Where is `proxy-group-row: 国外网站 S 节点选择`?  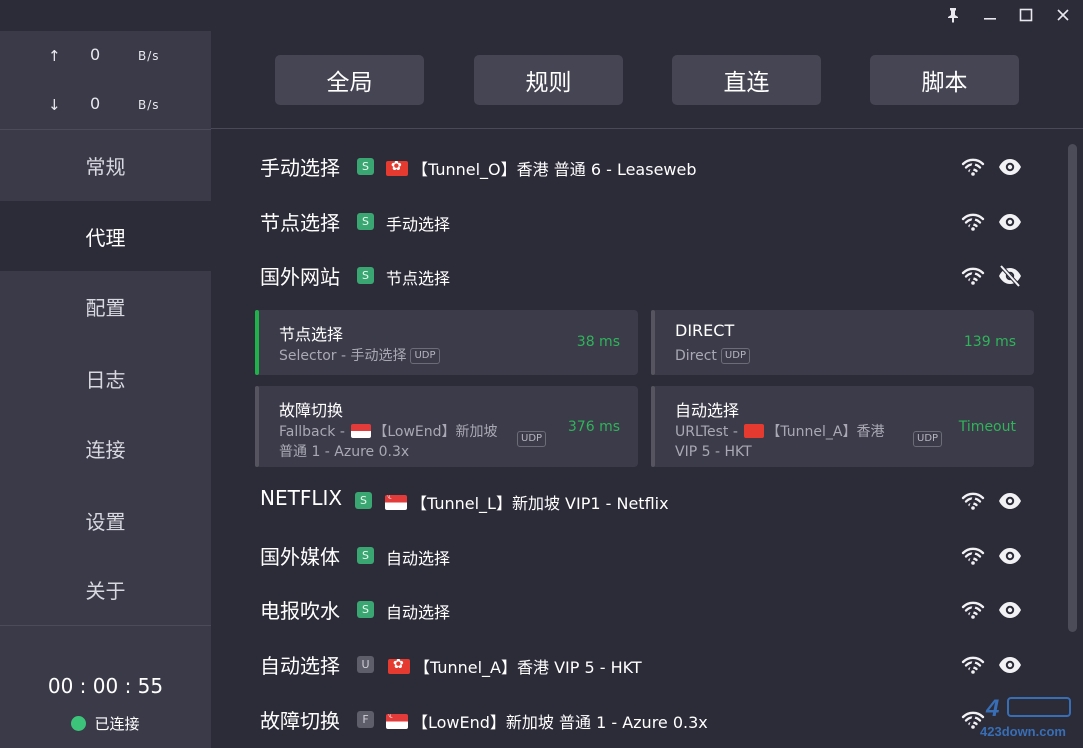
proxy-group-row: 国外网站 S 节点选择 is located at coordinates (636, 276).